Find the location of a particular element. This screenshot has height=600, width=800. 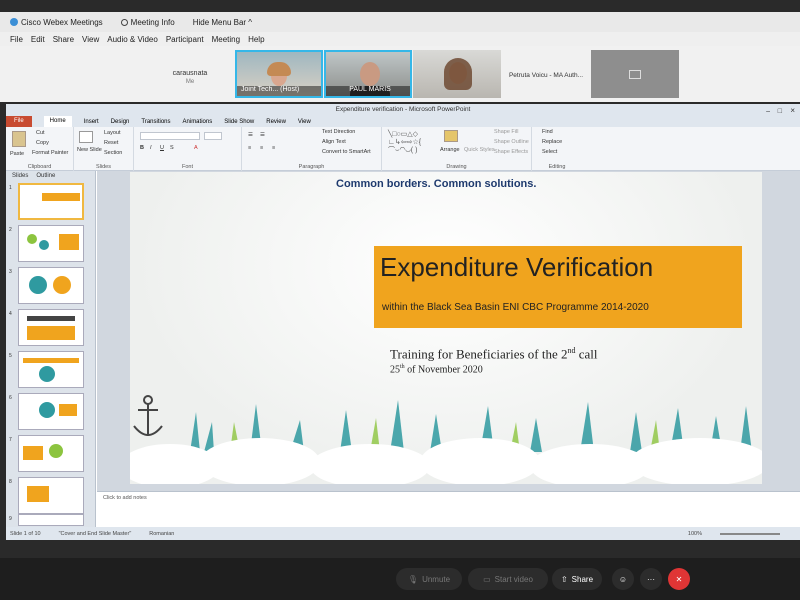

text-direction-button: Text Direction is located at coordinates (338, 132).